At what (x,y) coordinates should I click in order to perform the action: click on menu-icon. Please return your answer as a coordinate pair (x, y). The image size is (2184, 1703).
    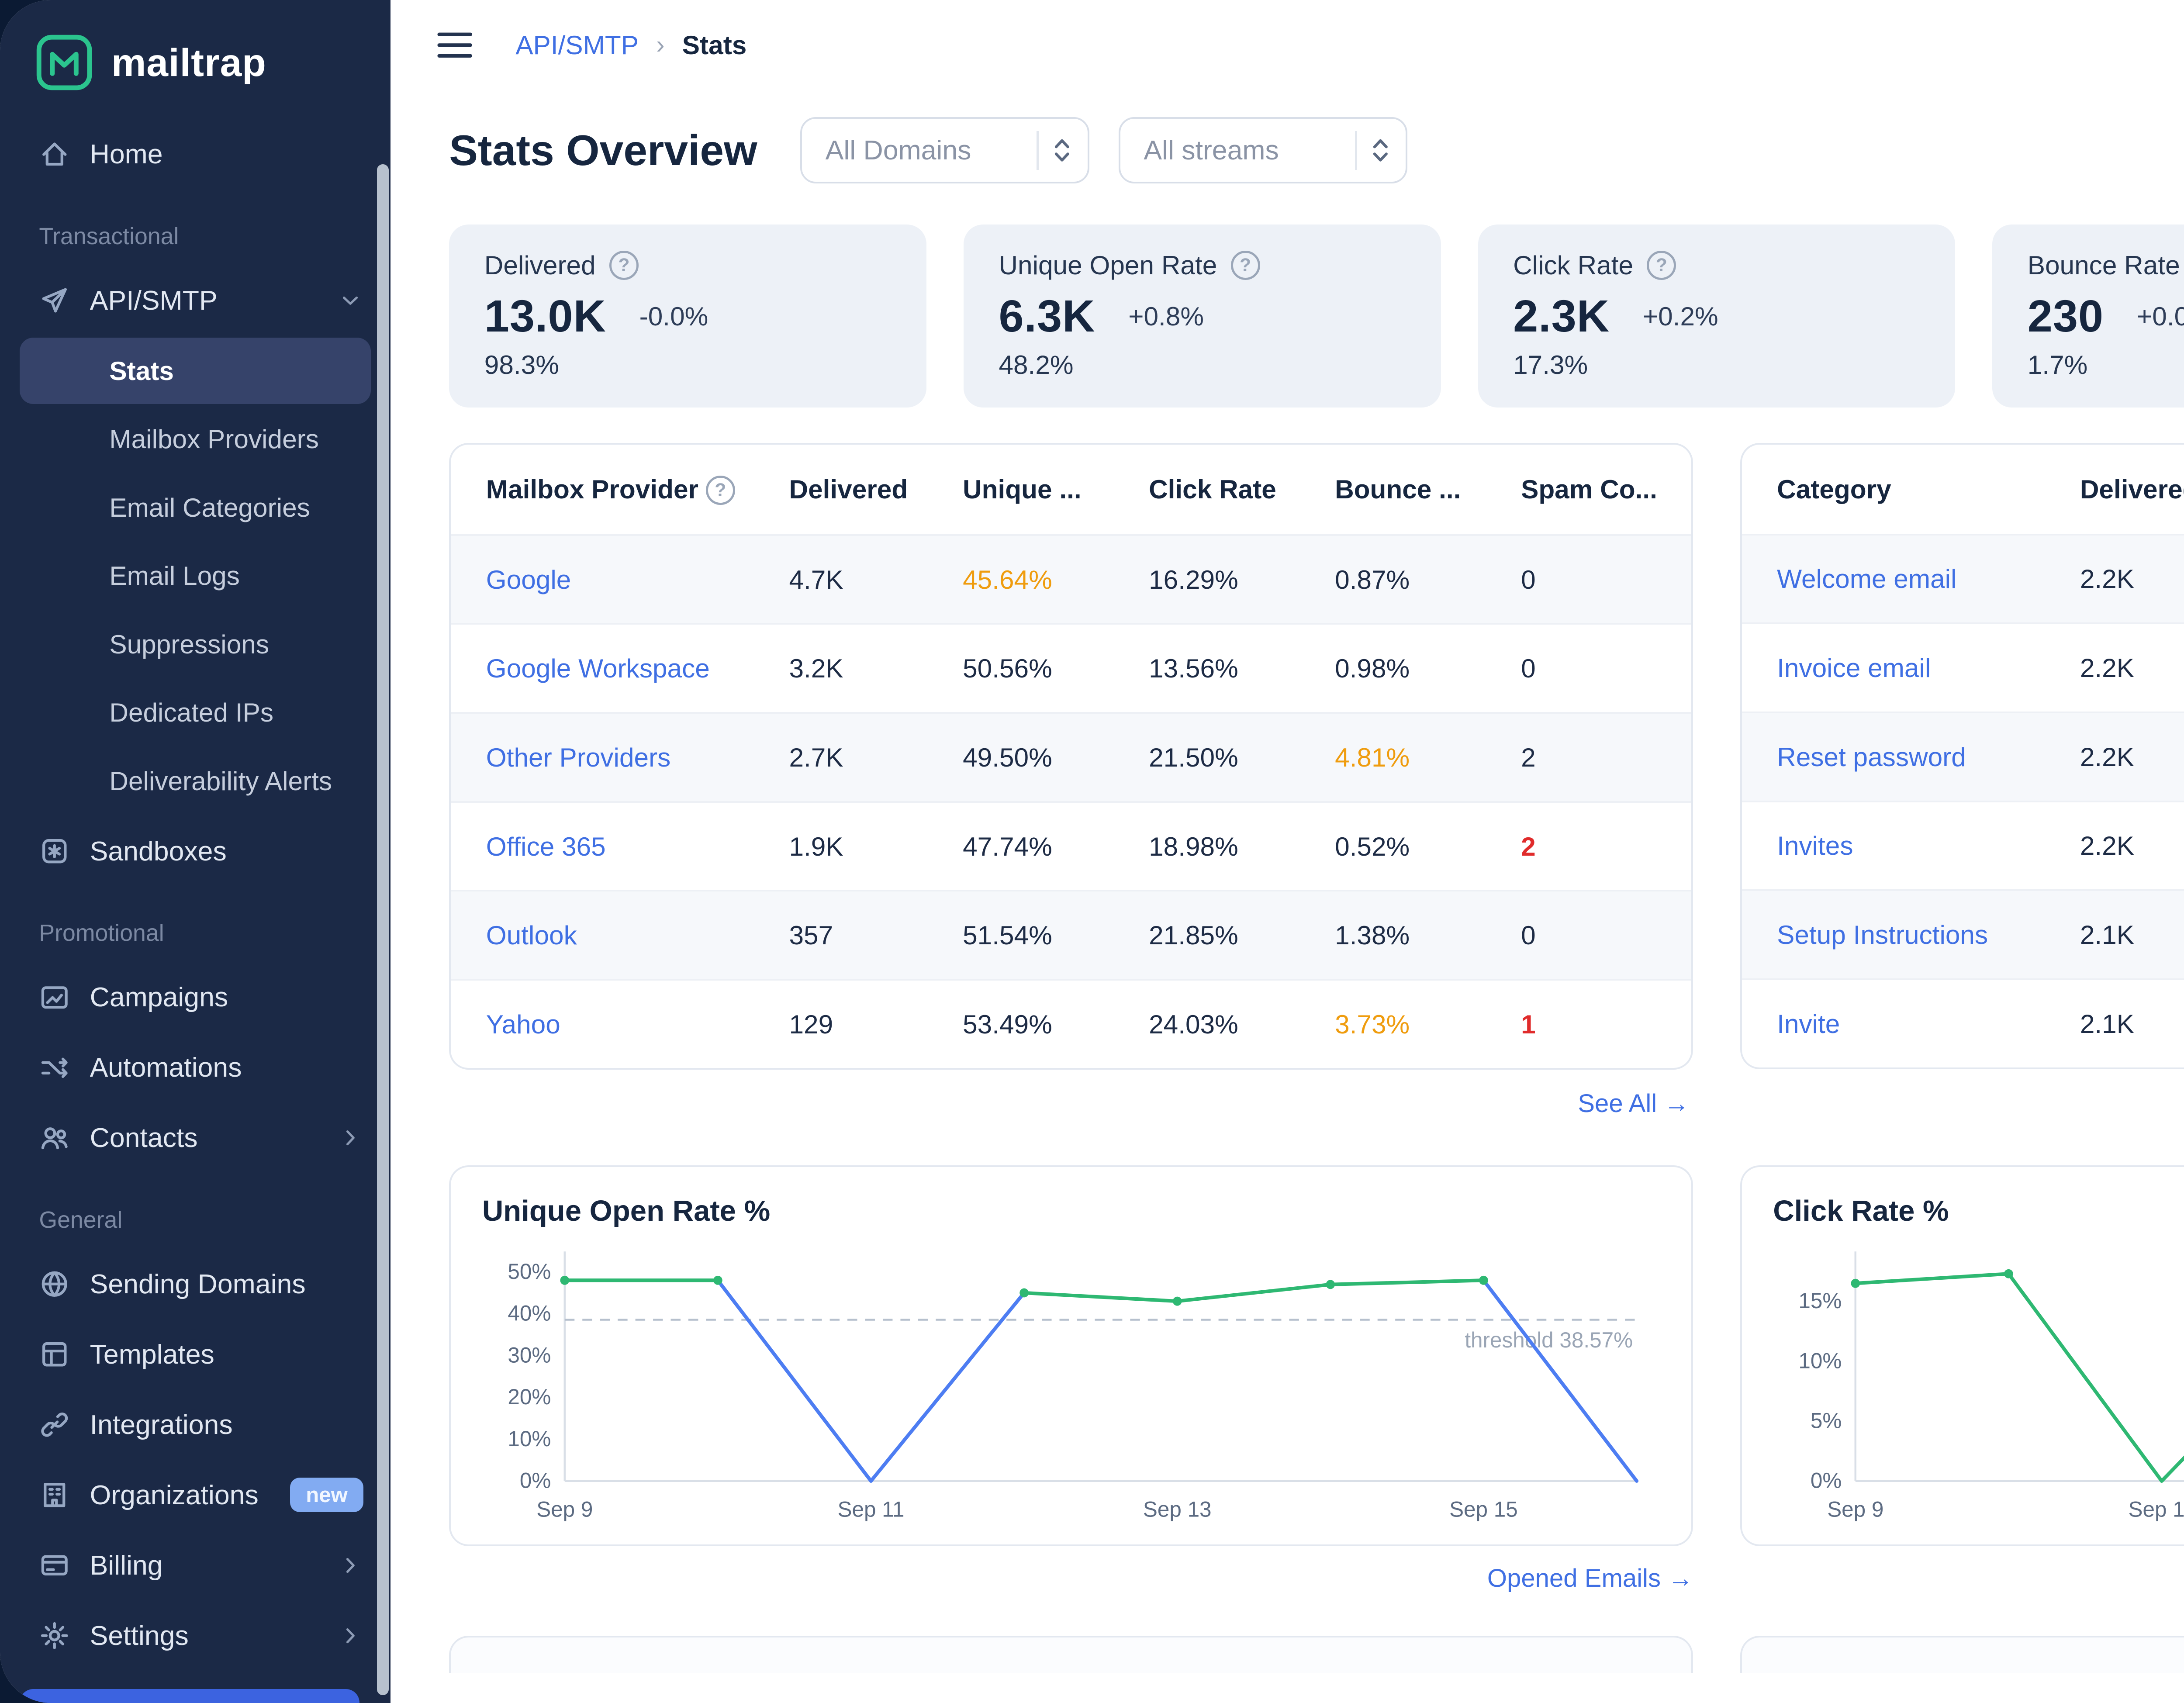
    Looking at the image, I should click on (455, 45).